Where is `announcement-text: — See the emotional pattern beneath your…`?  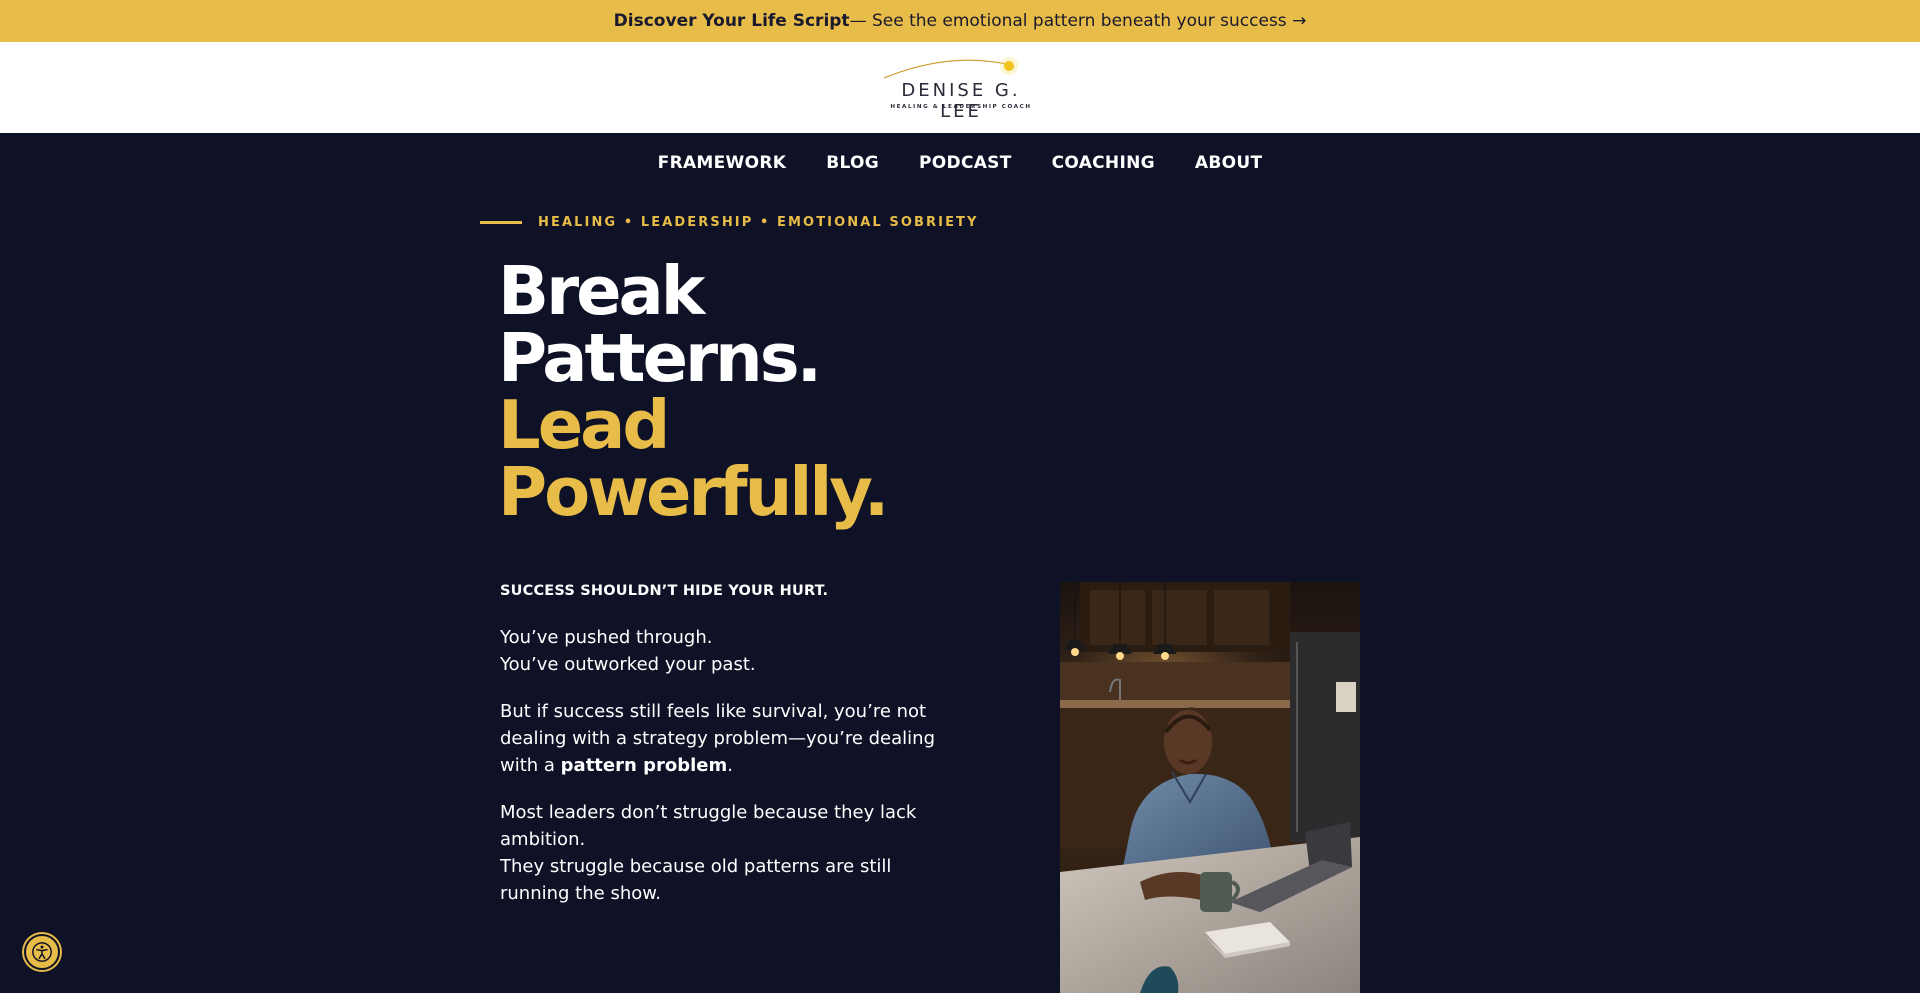 announcement-text: — See the emotional pattern beneath your… is located at coordinates (1078, 21).